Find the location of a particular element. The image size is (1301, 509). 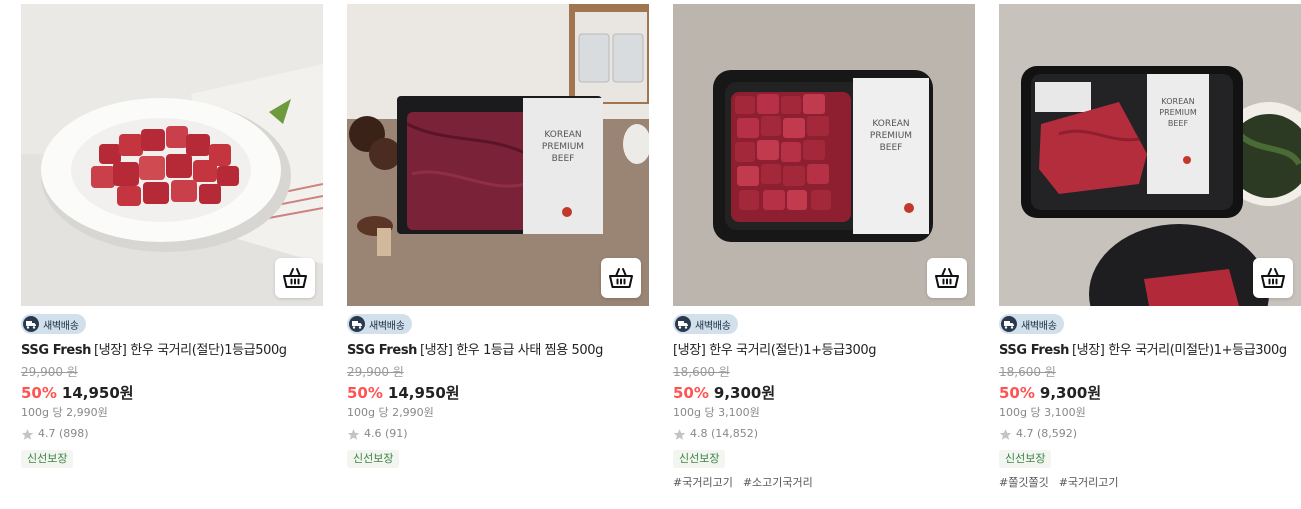

hashtag: #쫄깃쫄깃 is located at coordinates (1024, 482).